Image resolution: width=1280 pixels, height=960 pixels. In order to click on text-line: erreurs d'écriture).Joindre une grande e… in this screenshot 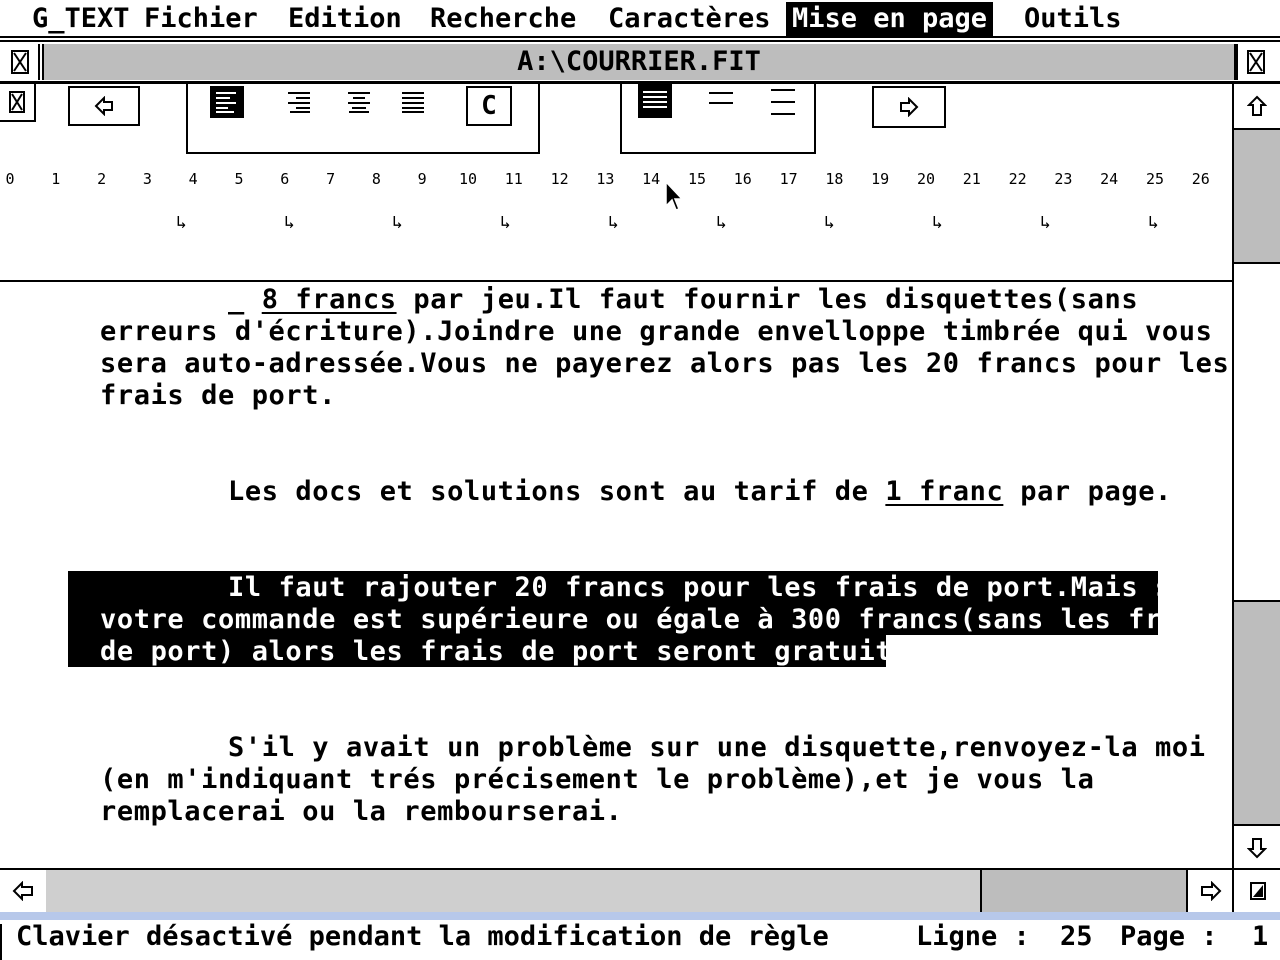, I will do `click(656, 331)`.